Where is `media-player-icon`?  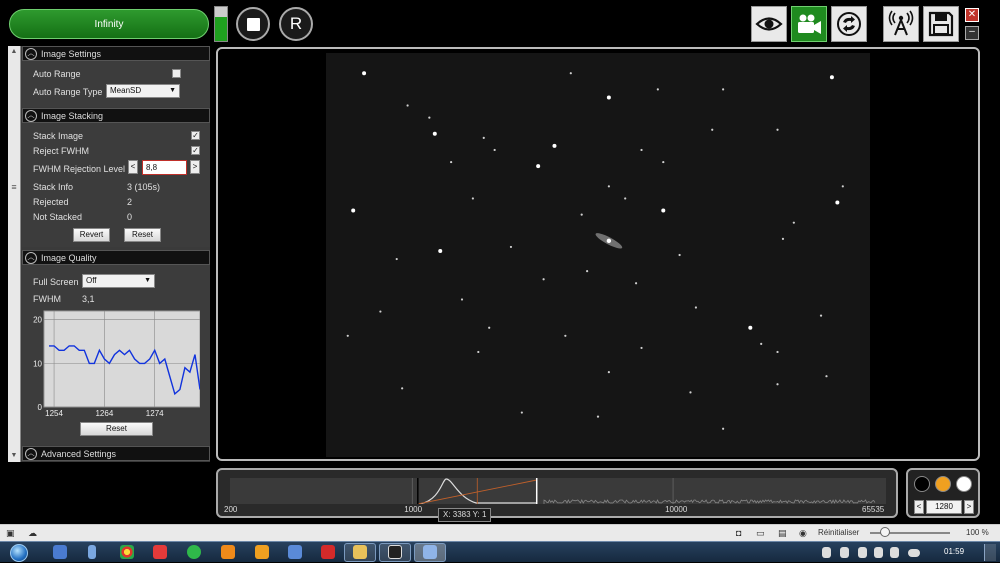
media-player-icon is located at coordinates (262, 552).